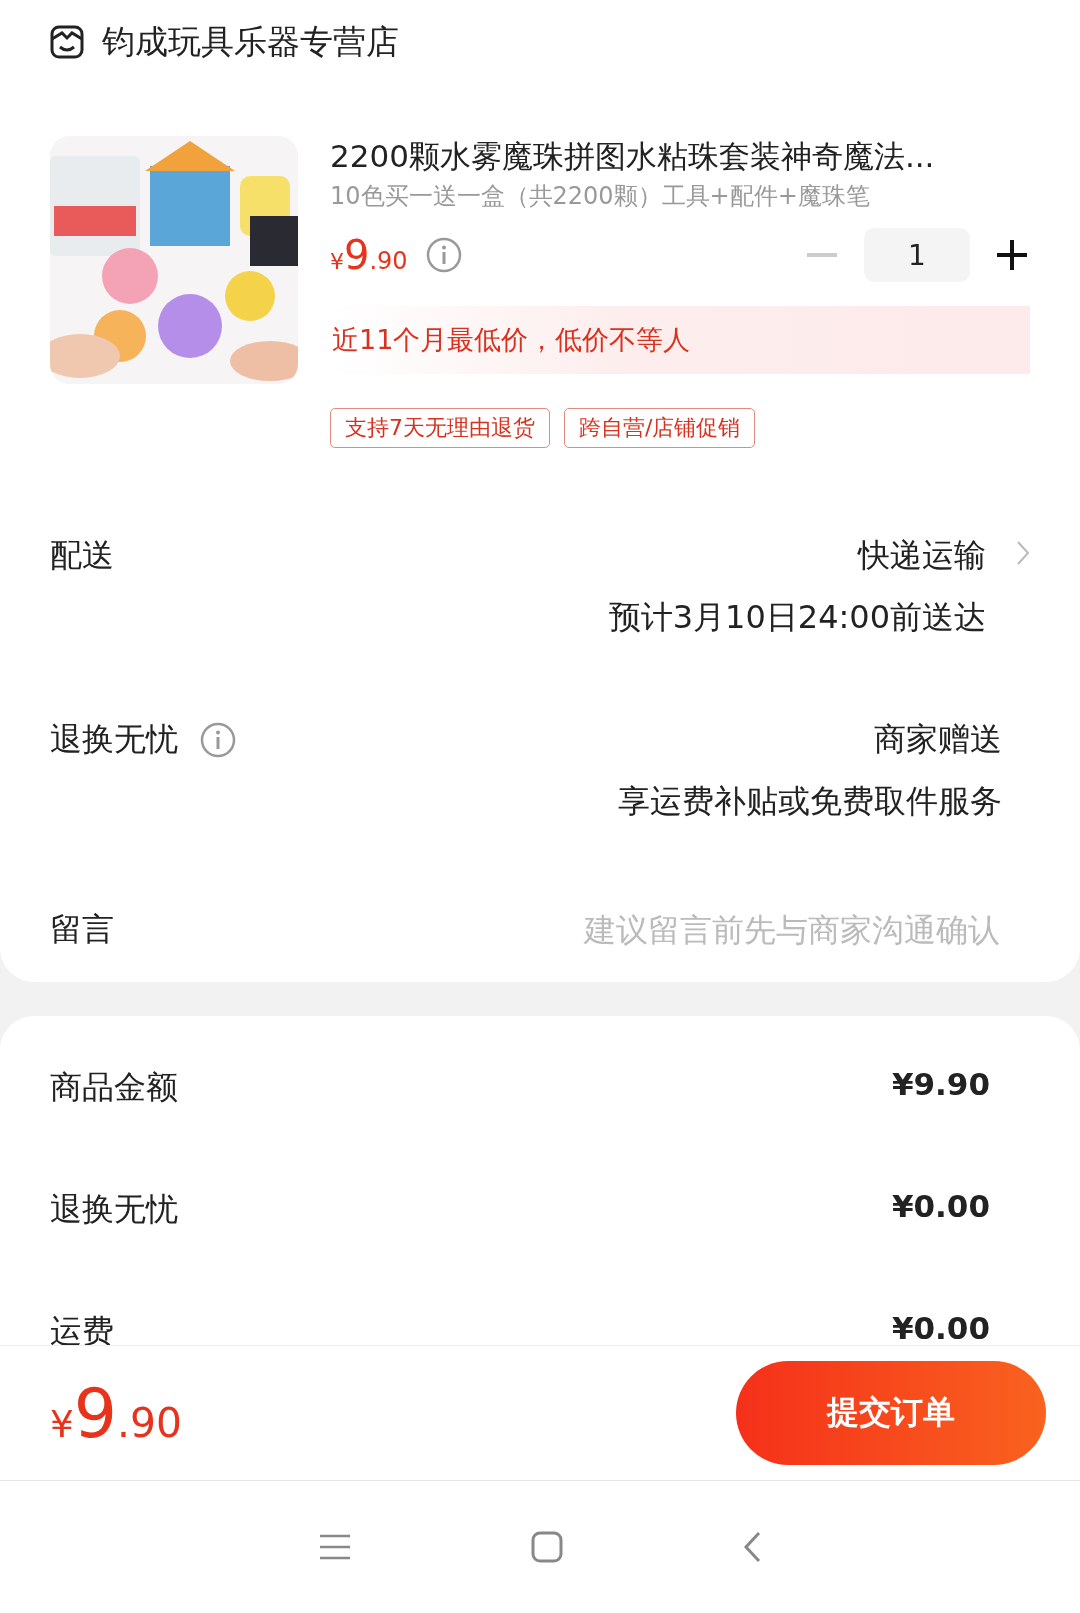 This screenshot has width=1080, height=1613. What do you see at coordinates (82, 555) in the screenshot?
I see `option-label: 配送` at bounding box center [82, 555].